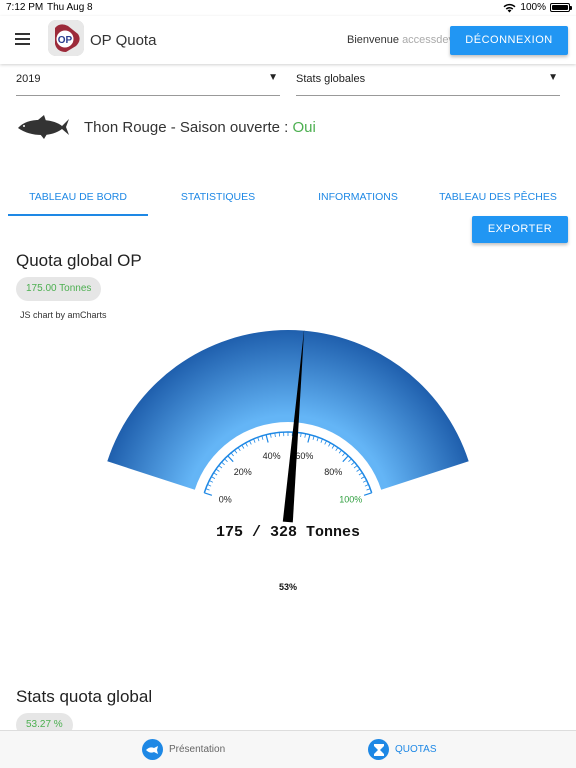  Describe the element at coordinates (288, 749) in the screenshot. I see `bottom-nav: Présentation QUOTAS` at that location.